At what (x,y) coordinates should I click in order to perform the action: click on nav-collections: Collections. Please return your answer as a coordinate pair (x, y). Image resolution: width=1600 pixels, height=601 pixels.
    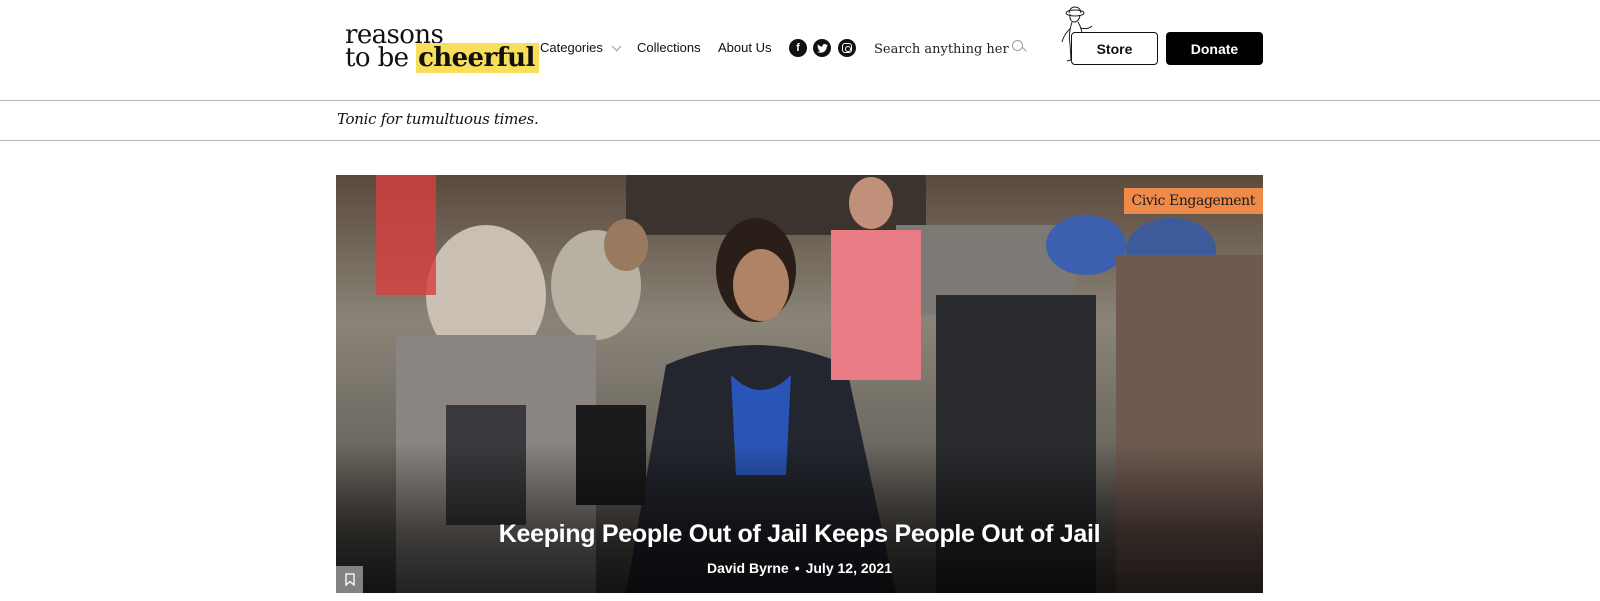
    Looking at the image, I should click on (669, 49).